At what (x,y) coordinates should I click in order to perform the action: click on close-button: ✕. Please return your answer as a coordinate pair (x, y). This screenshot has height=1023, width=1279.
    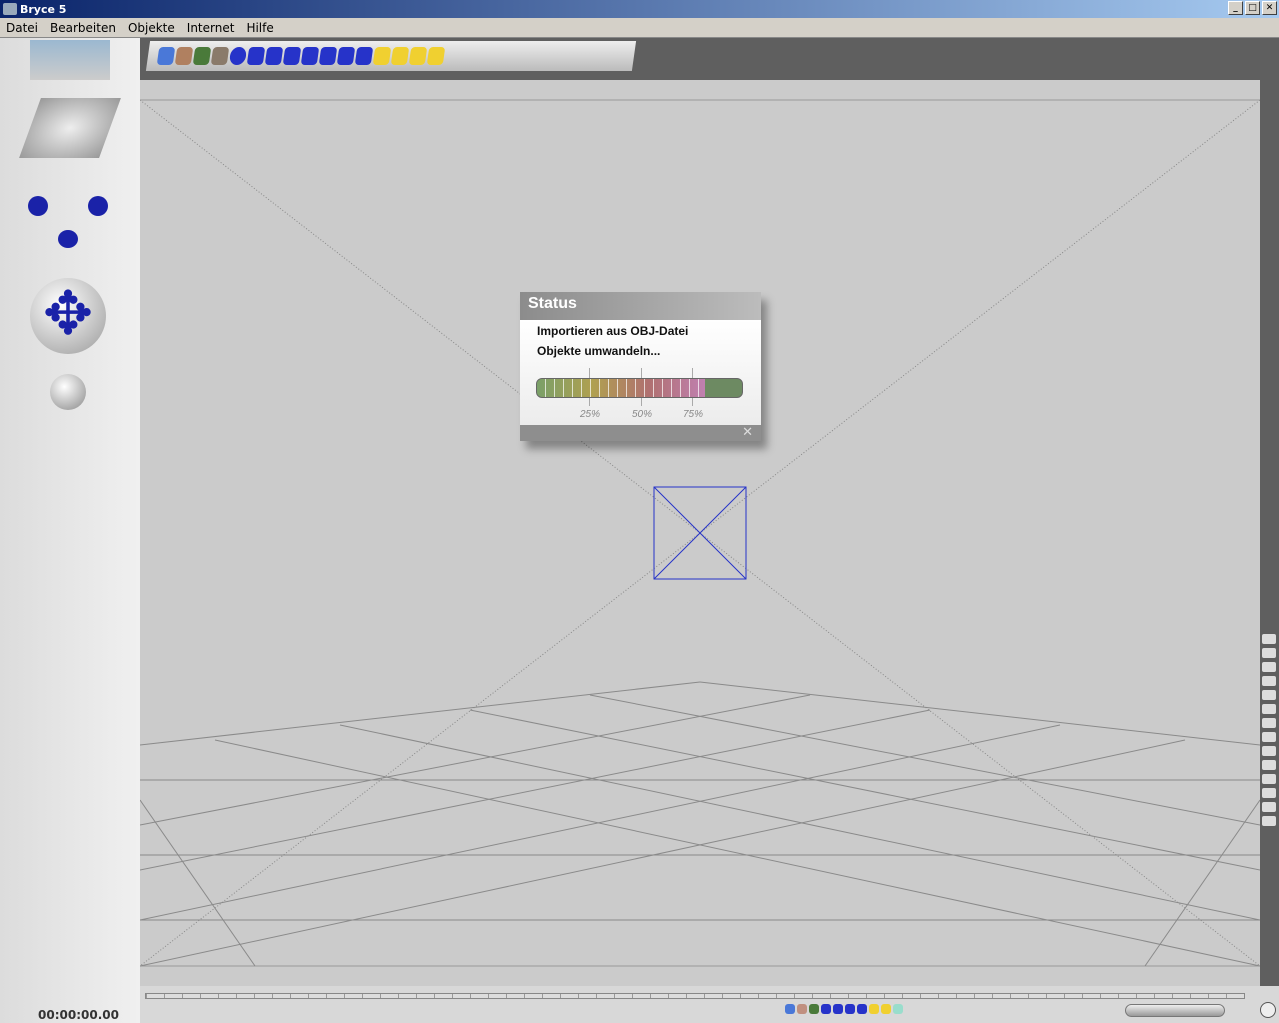
    Looking at the image, I should click on (1269, 8).